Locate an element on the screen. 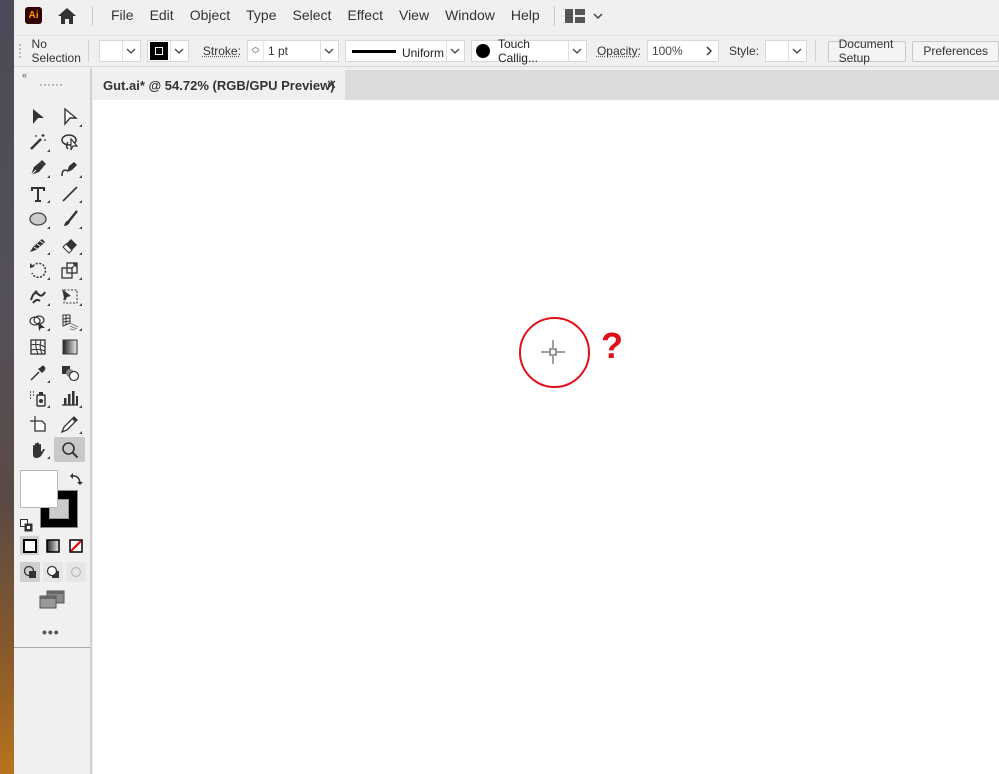 The image size is (999, 774). selection-tool is located at coordinates (37, 117).